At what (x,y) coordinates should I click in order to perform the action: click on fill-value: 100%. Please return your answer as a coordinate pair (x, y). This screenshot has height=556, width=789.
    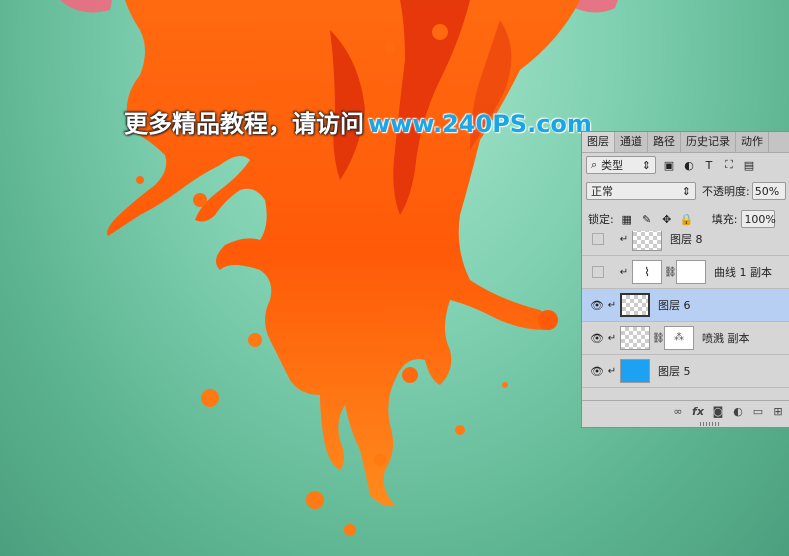
    Looking at the image, I should click on (760, 219).